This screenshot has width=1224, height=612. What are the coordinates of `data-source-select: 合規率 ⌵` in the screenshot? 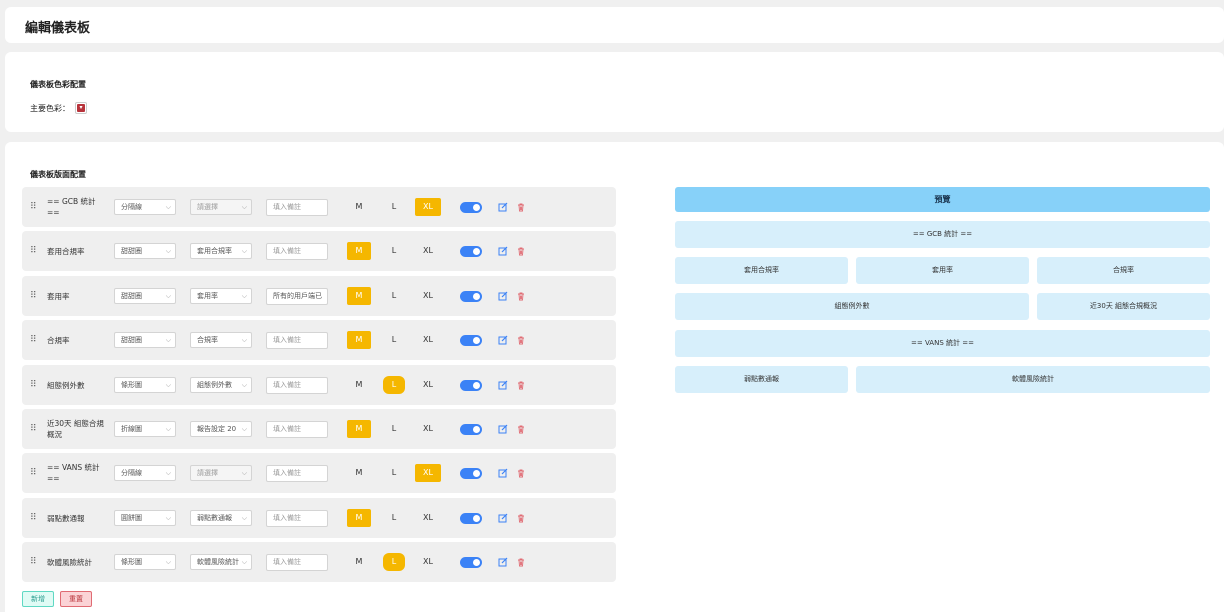 It's located at (221, 340).